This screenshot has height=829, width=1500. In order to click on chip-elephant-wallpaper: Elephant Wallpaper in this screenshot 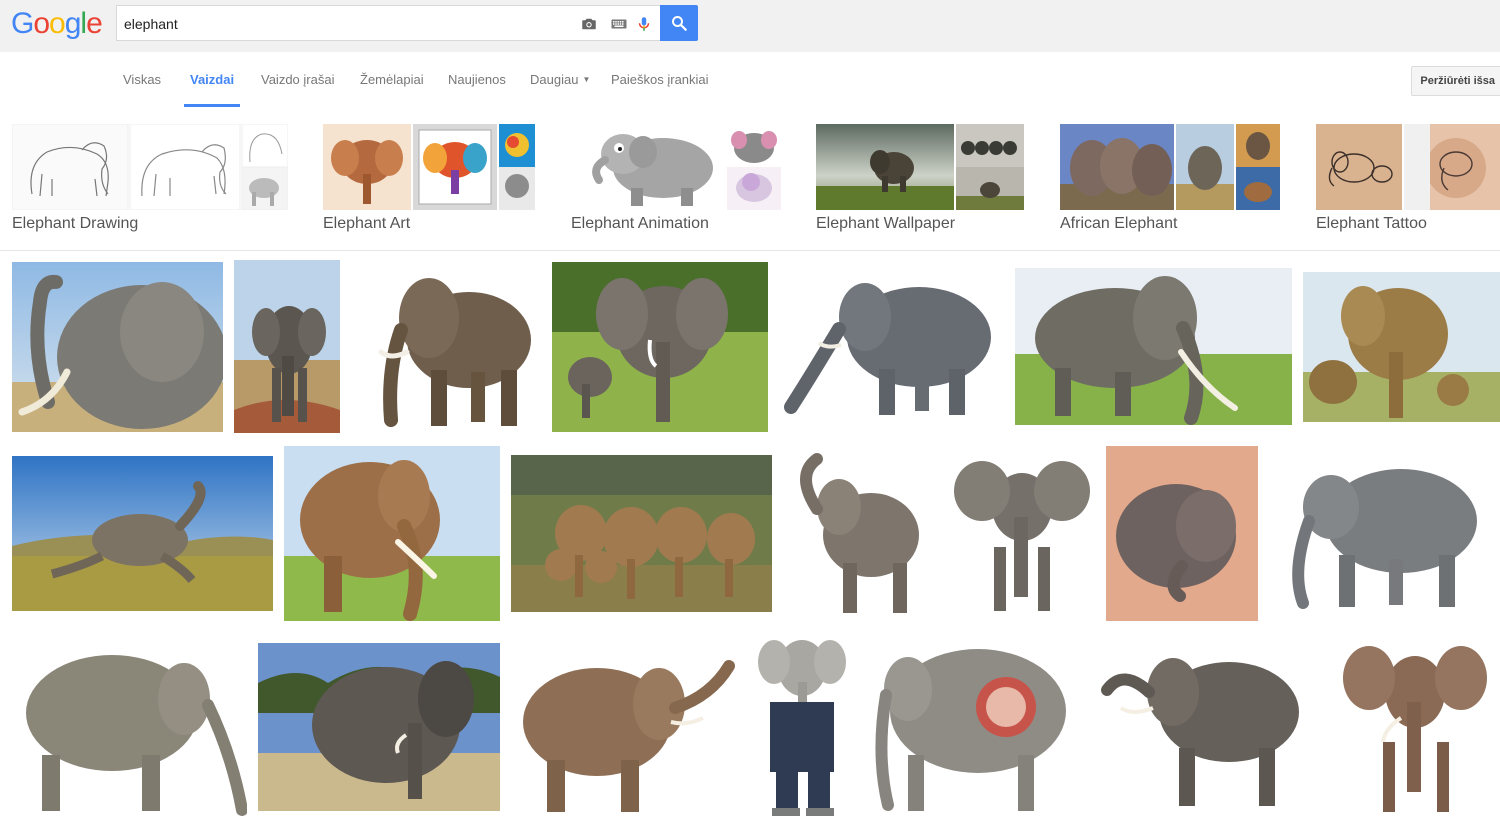, I will do `click(920, 179)`.